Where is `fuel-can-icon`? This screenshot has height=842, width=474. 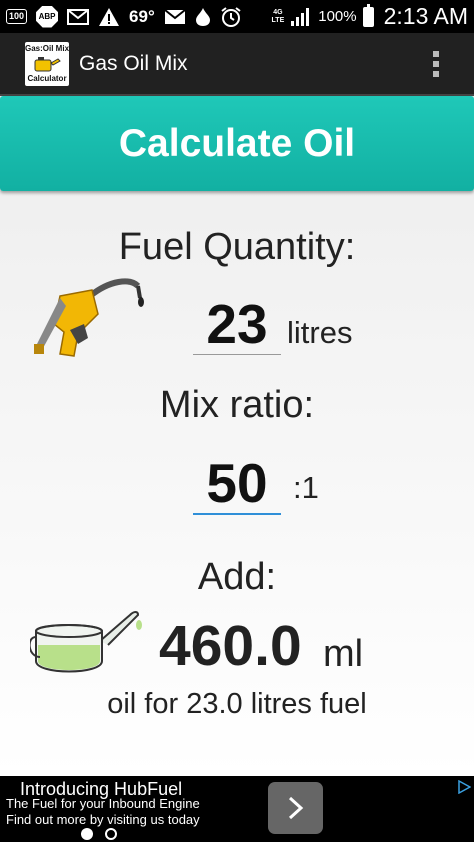 fuel-can-icon is located at coordinates (47, 63).